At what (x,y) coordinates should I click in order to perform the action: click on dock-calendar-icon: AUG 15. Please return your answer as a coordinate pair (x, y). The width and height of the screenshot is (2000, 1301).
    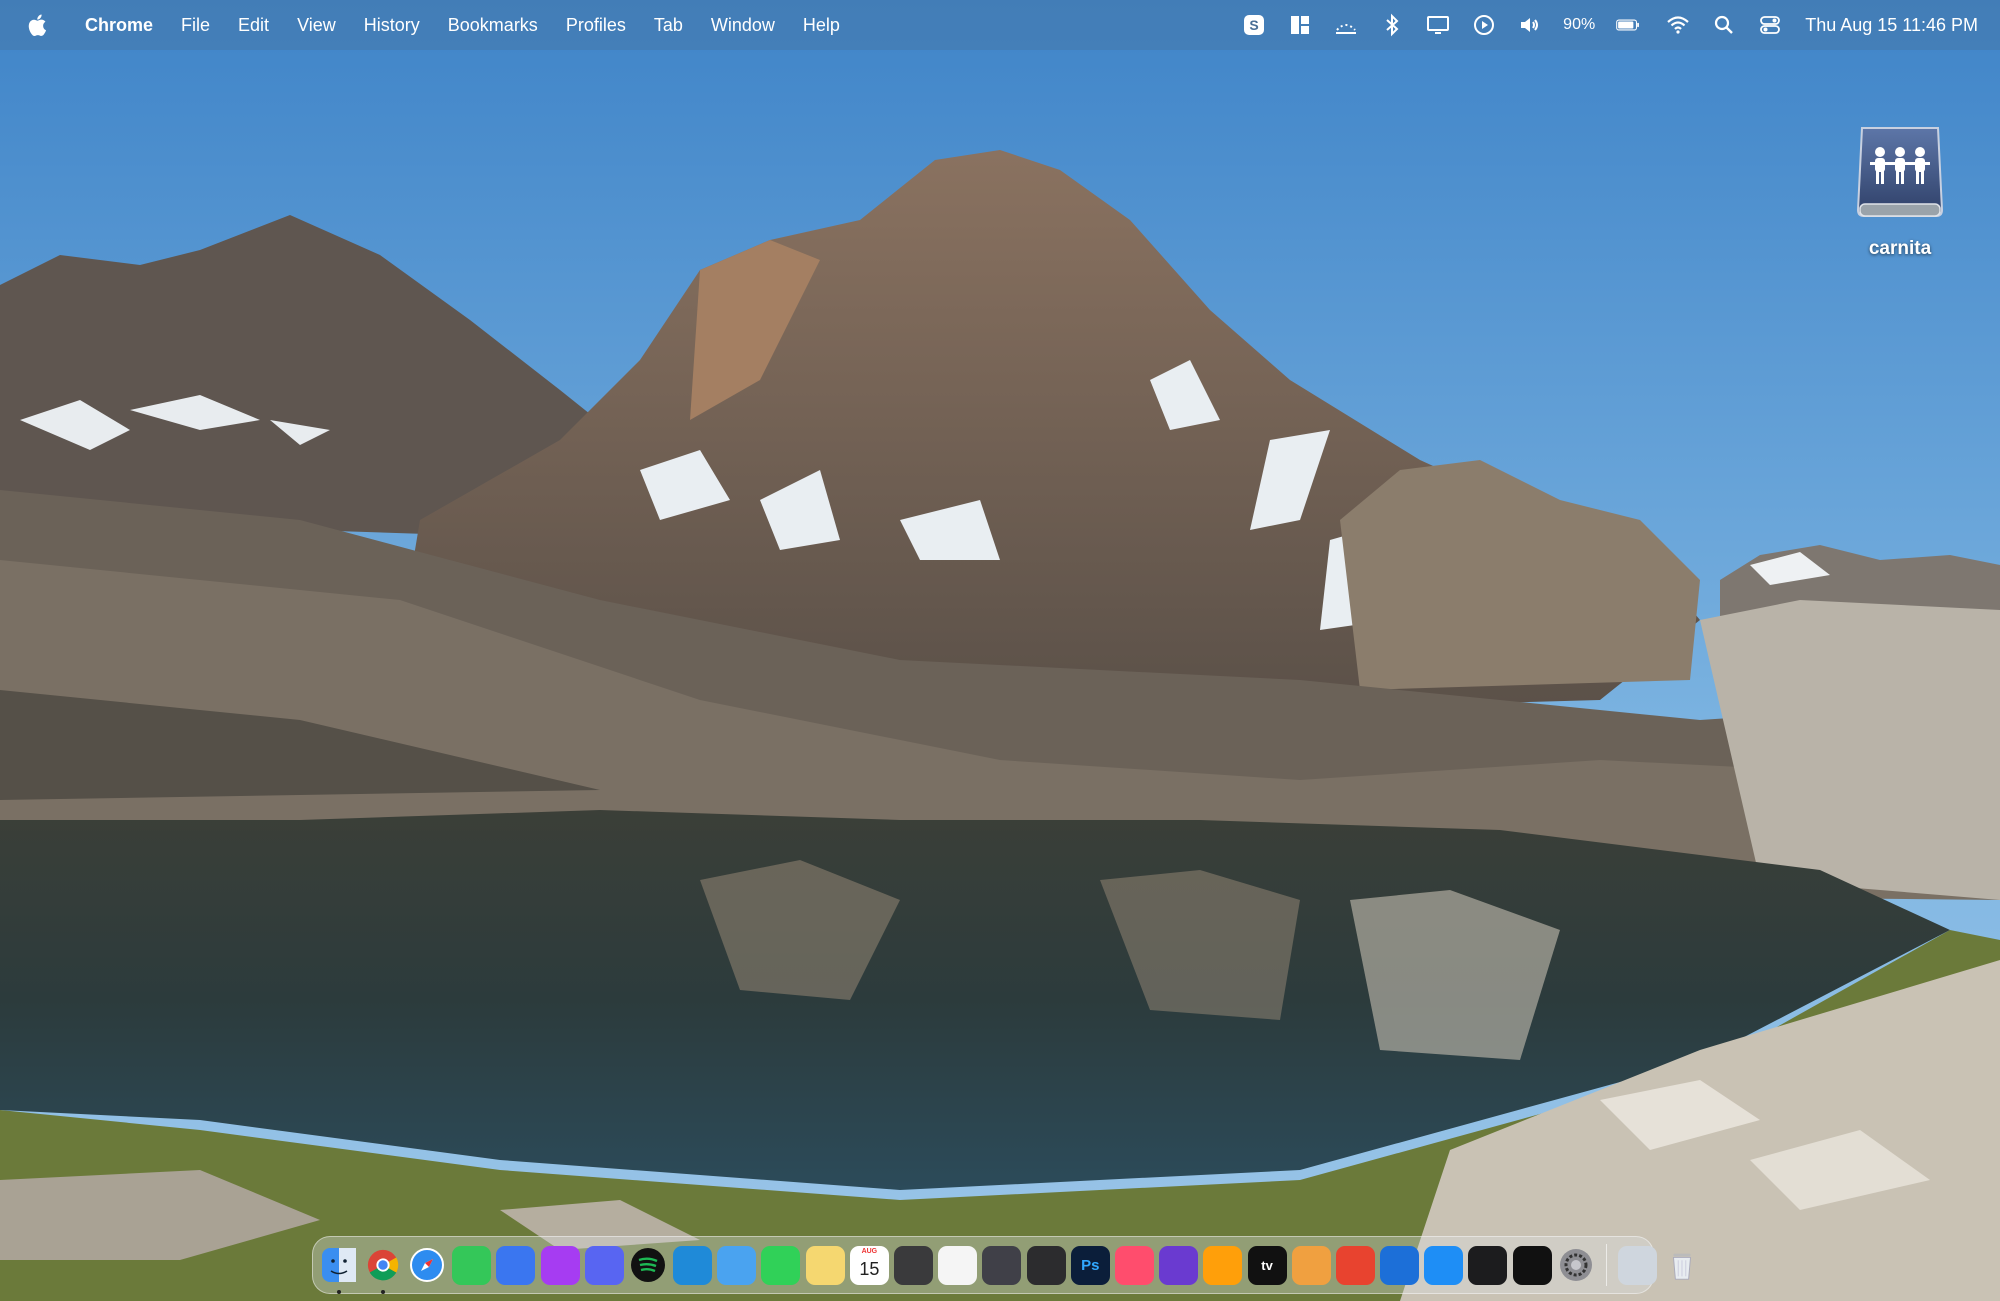
    Looking at the image, I should click on (869, 1265).